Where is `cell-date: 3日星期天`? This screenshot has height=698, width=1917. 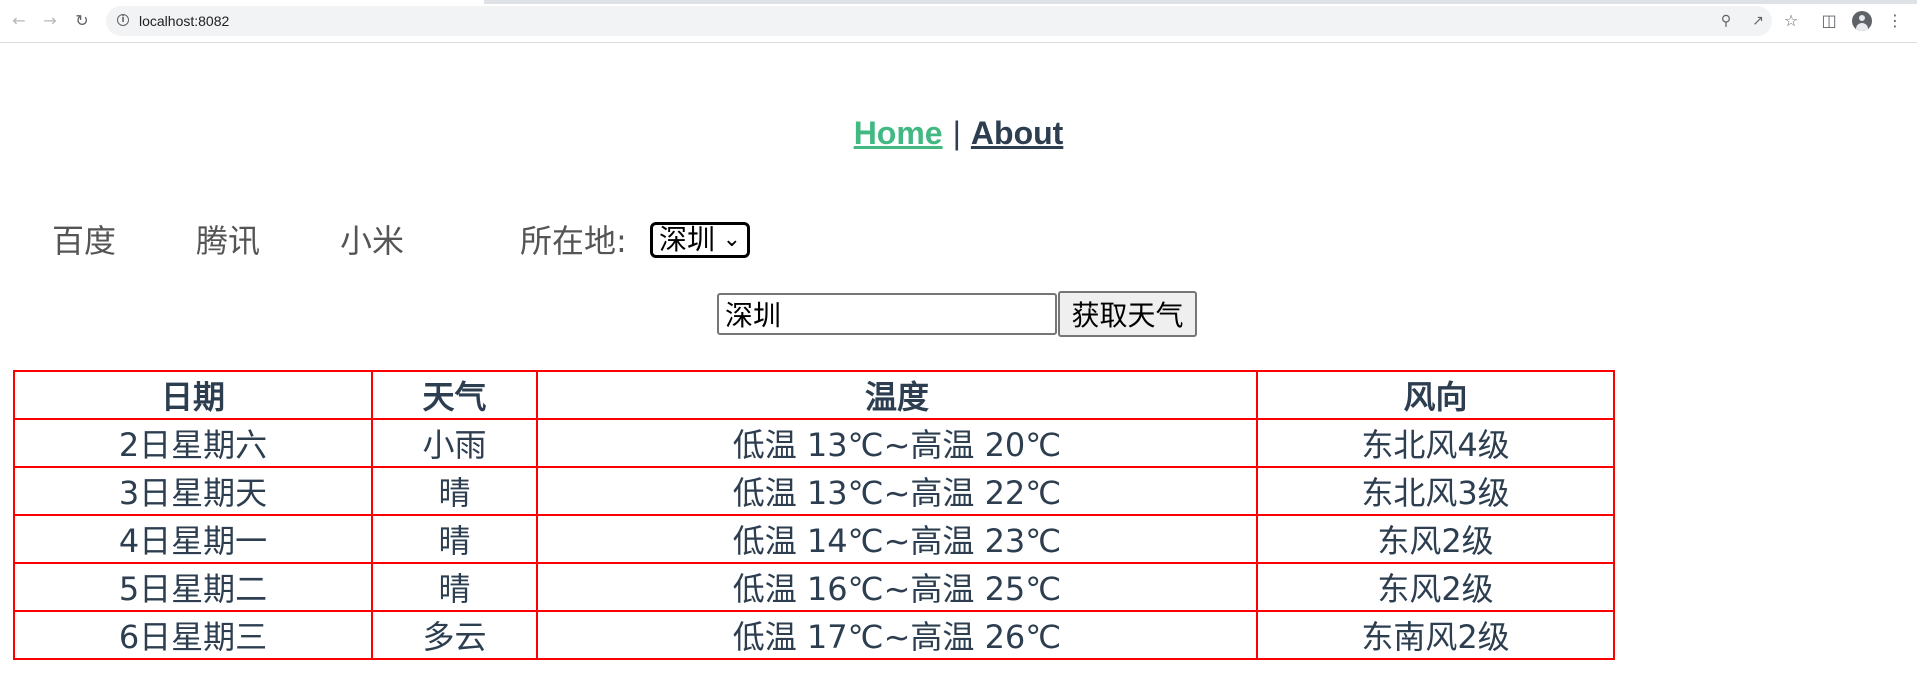 cell-date: 3日星期天 is located at coordinates (193, 491).